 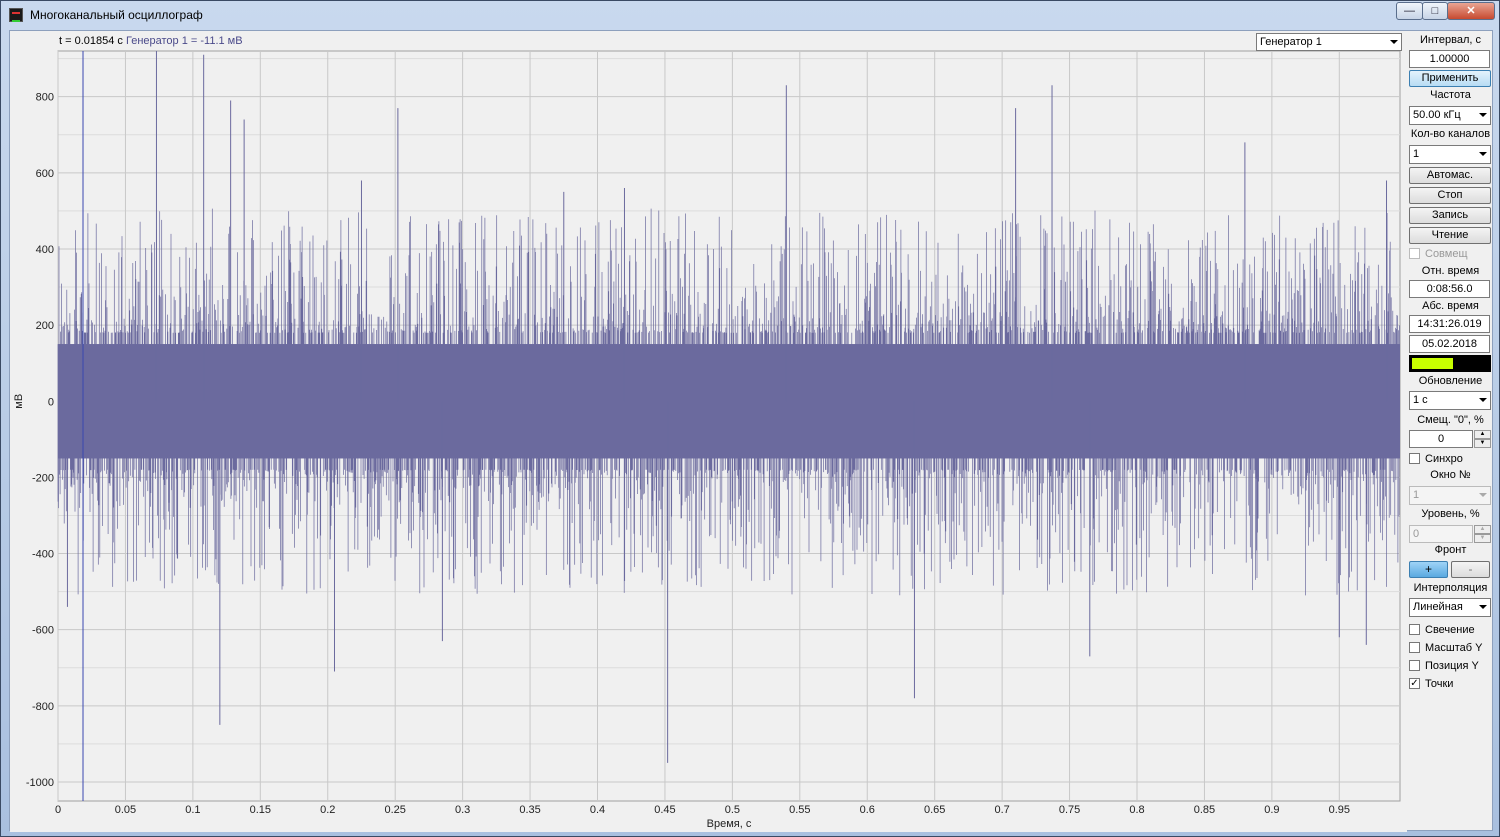 I want to click on position-y-checkbox: Позиция Y, so click(x=1444, y=666).